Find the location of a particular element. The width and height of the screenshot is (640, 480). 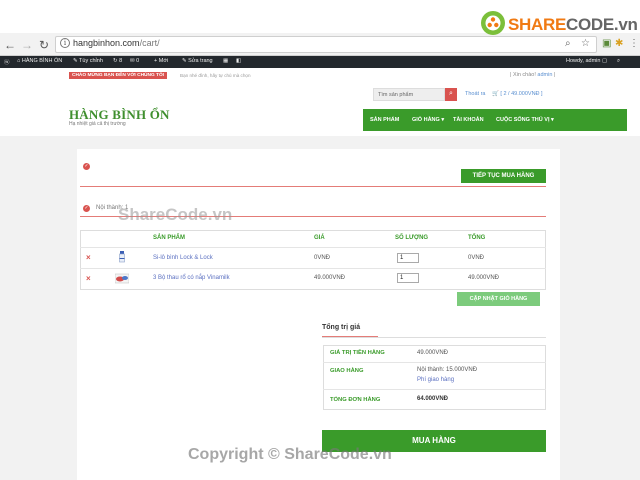

order-total-value: 64.000VNĐ is located at coordinates (433, 399).